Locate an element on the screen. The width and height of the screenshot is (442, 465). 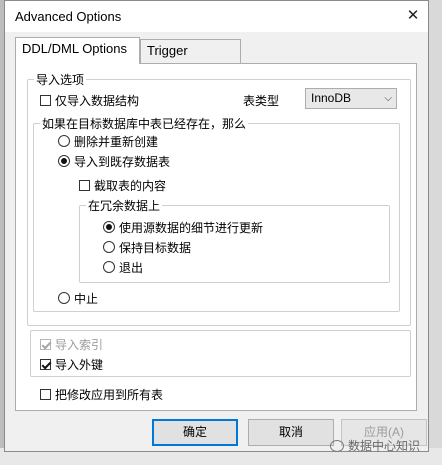
import-existing-label: 导入到既存数据表 is located at coordinates (122, 161).